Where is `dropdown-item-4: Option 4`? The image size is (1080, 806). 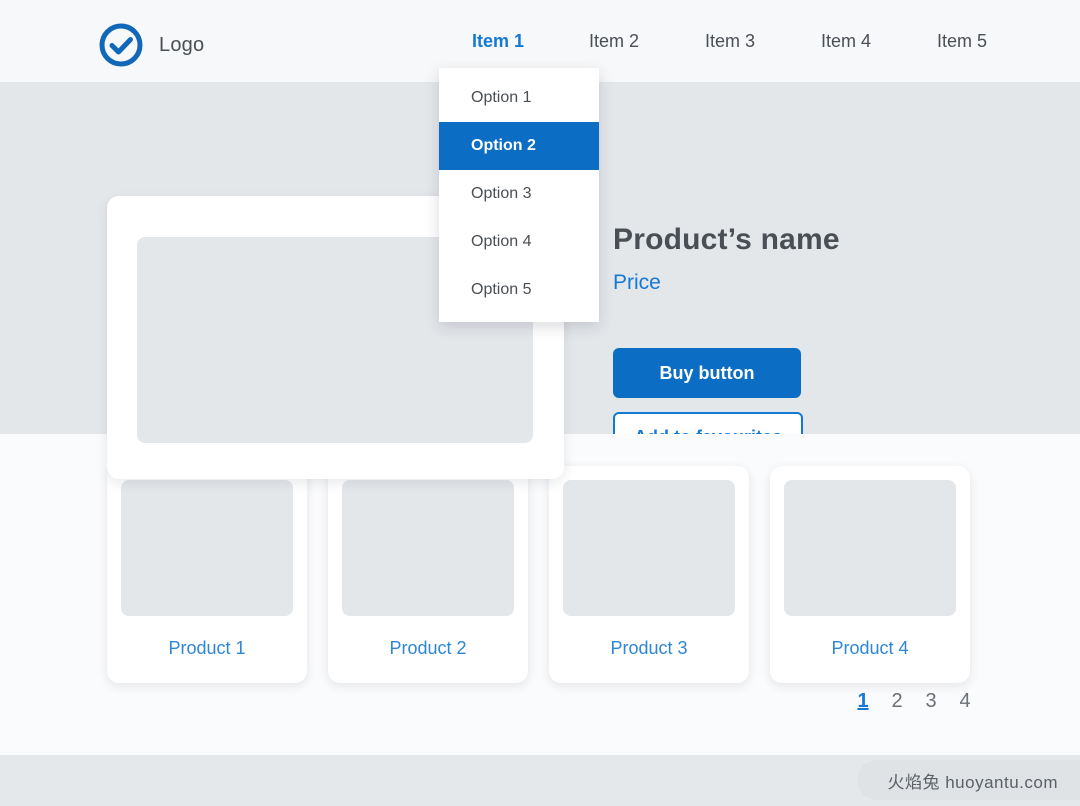
dropdown-item-4: Option 4 is located at coordinates (519, 242).